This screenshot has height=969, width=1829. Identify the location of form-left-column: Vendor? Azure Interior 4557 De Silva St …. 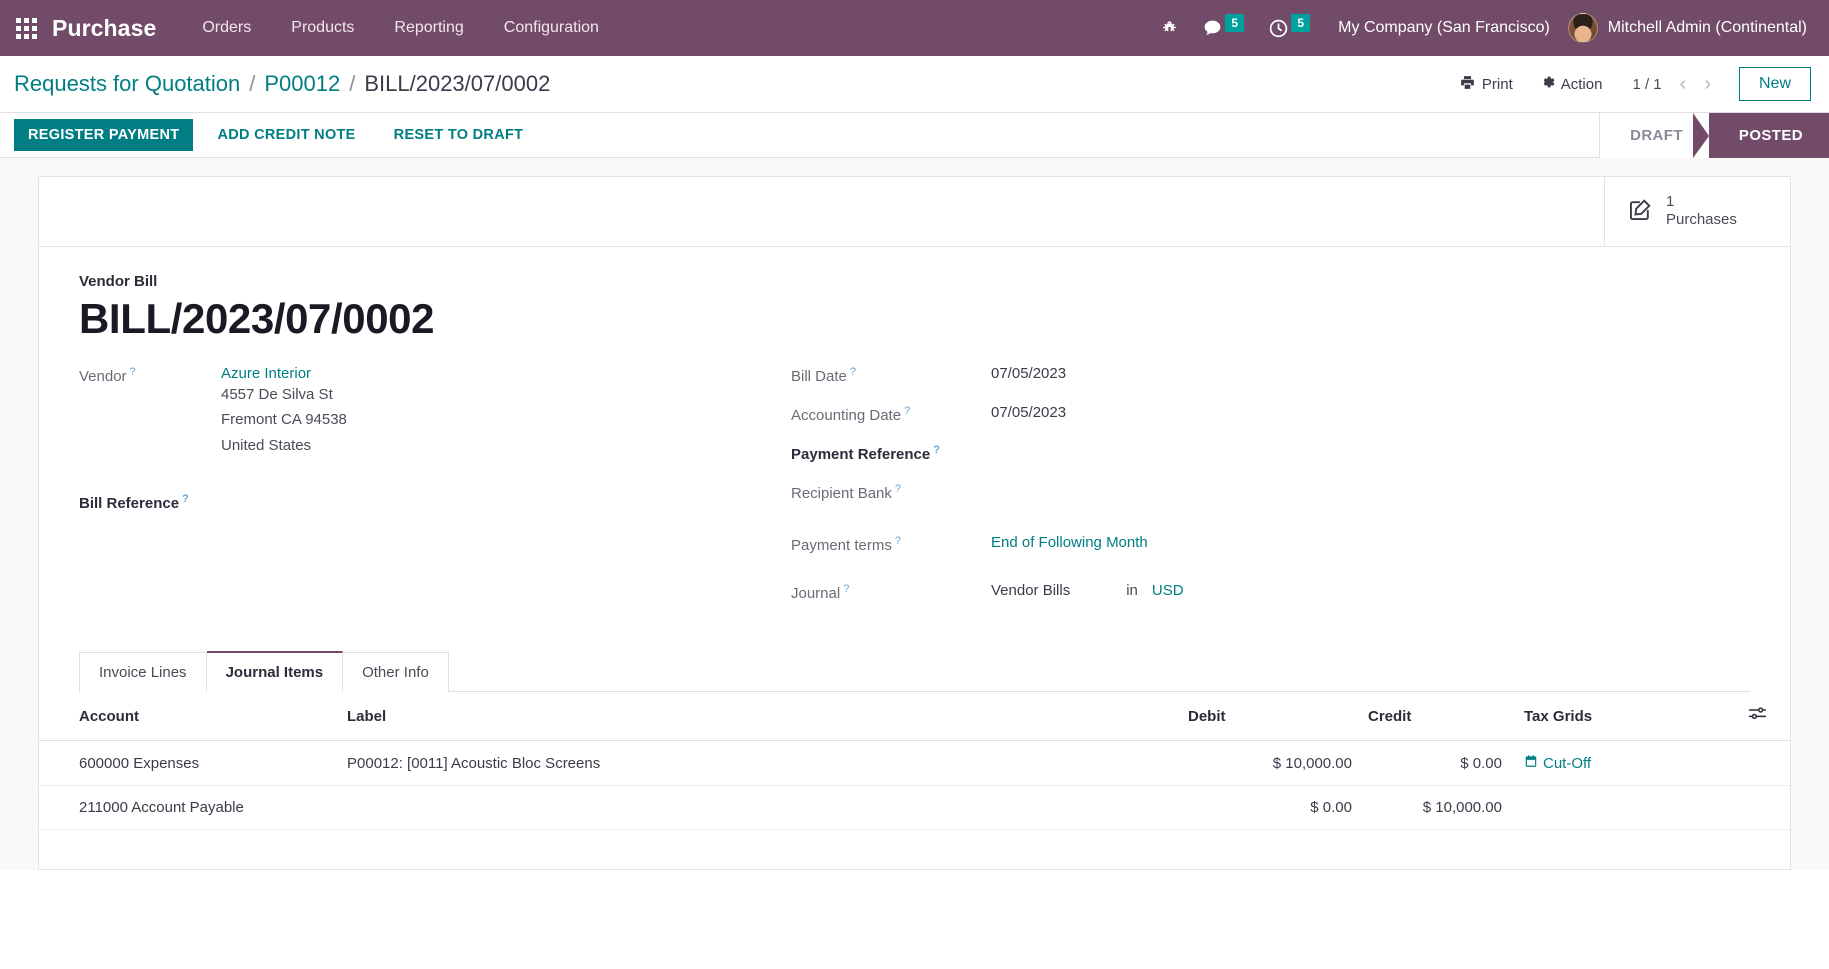
(429, 493).